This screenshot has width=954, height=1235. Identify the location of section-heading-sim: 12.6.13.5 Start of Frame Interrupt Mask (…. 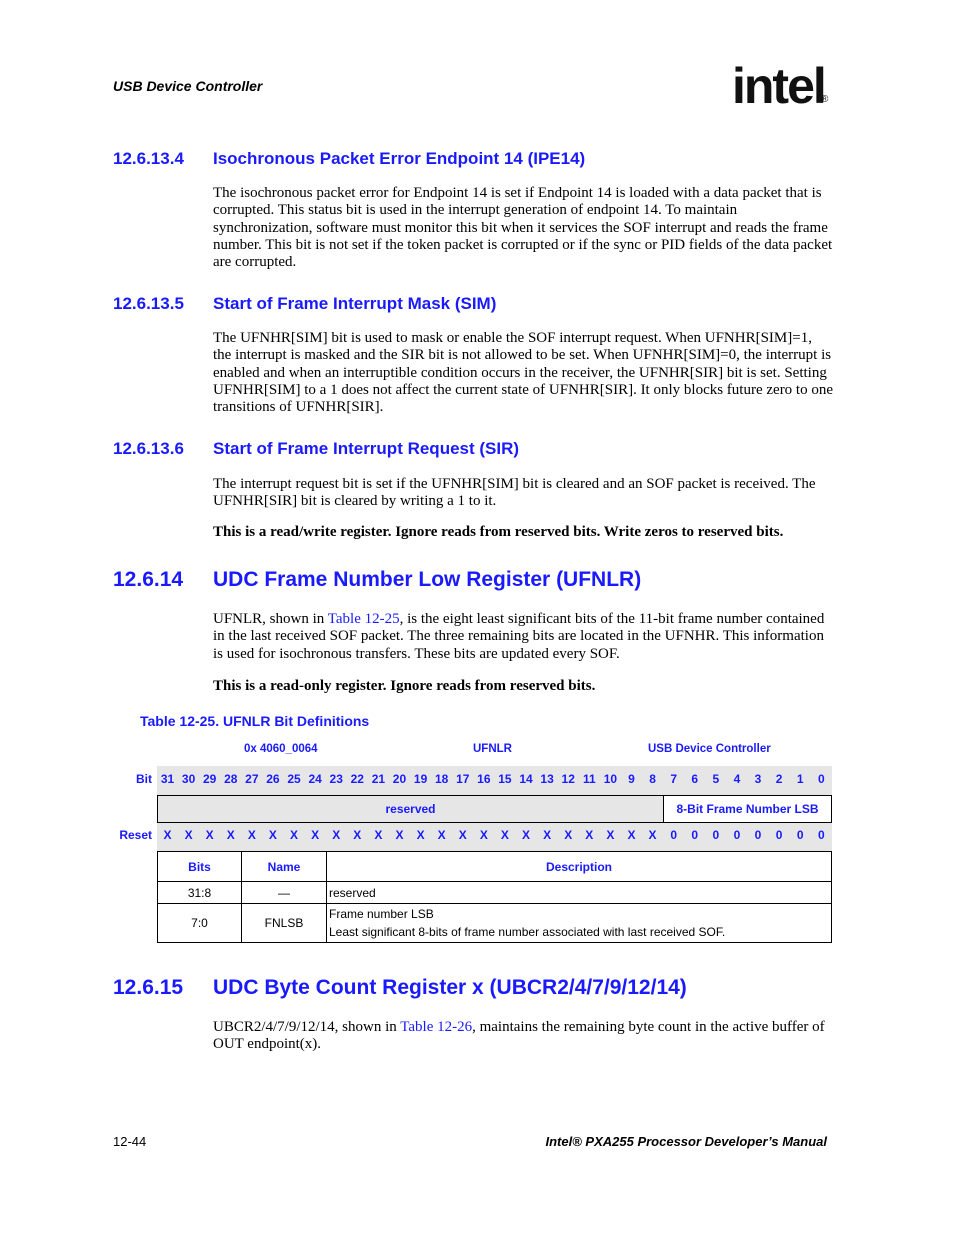
(304, 304).